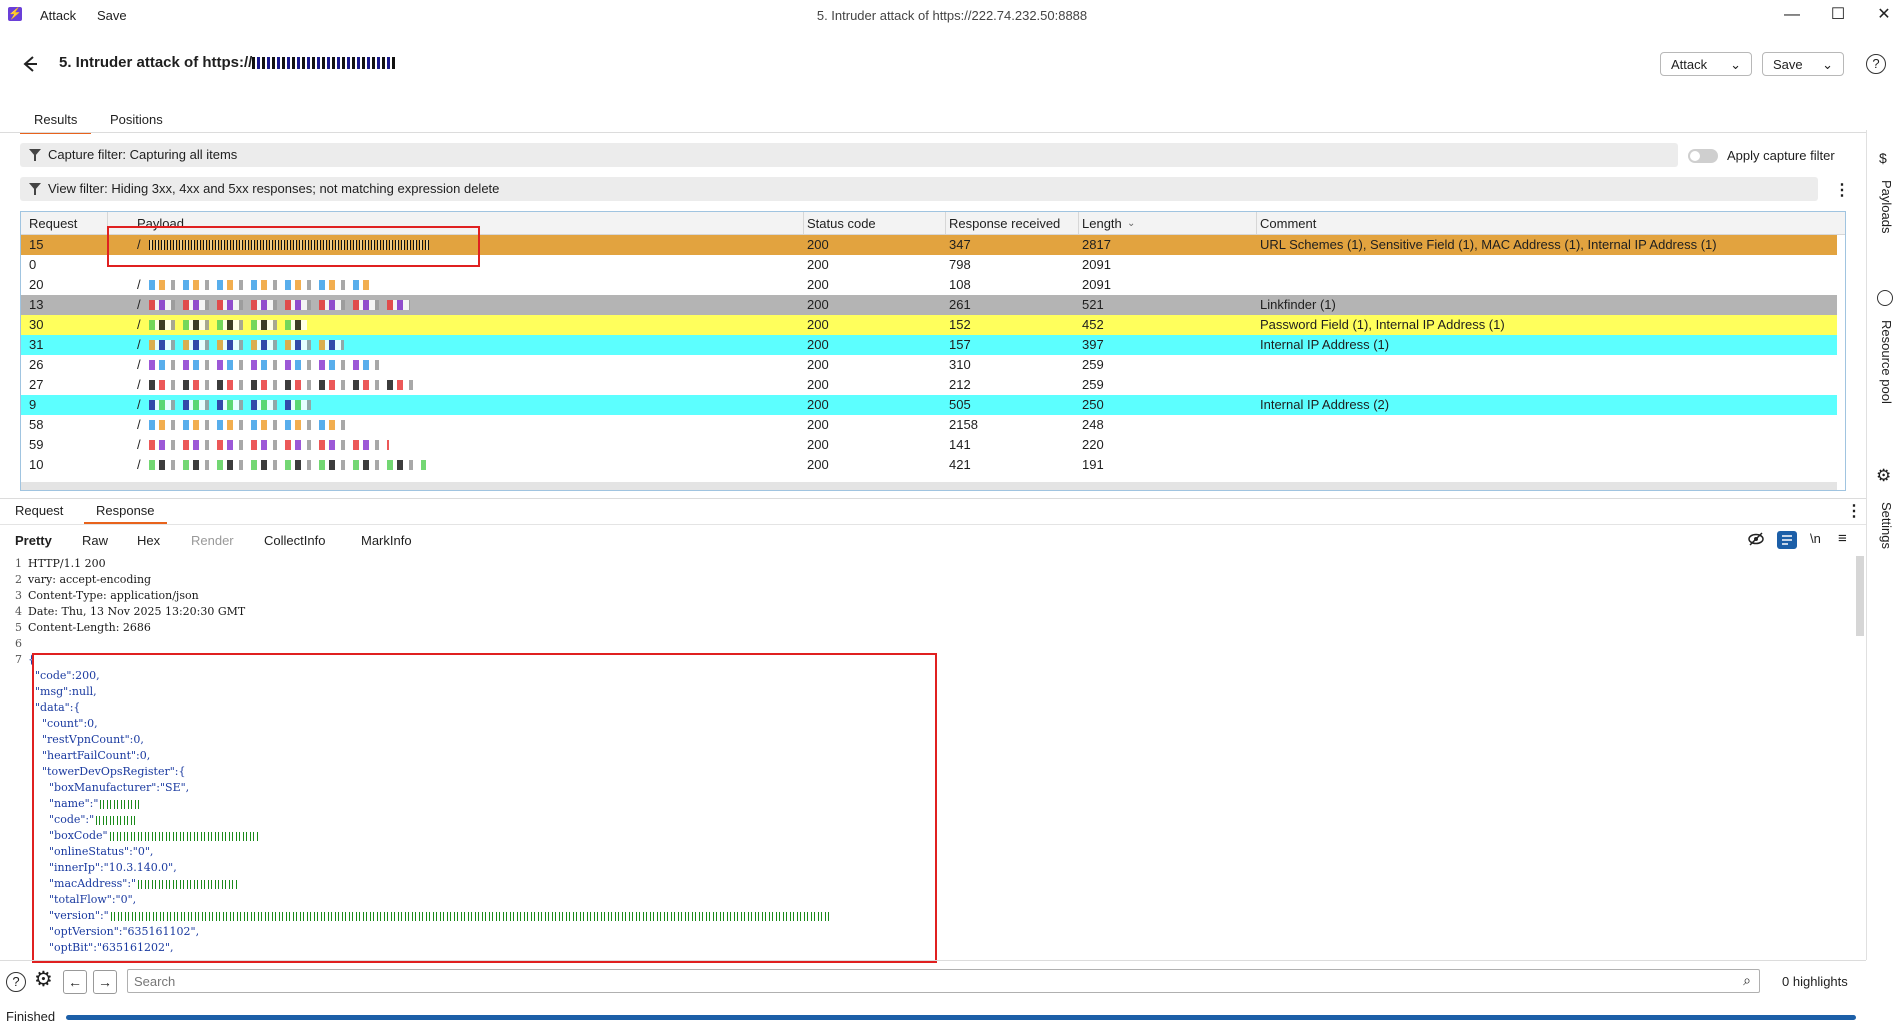  Describe the element at coordinates (933, 132) in the screenshot. I see `divider` at that location.